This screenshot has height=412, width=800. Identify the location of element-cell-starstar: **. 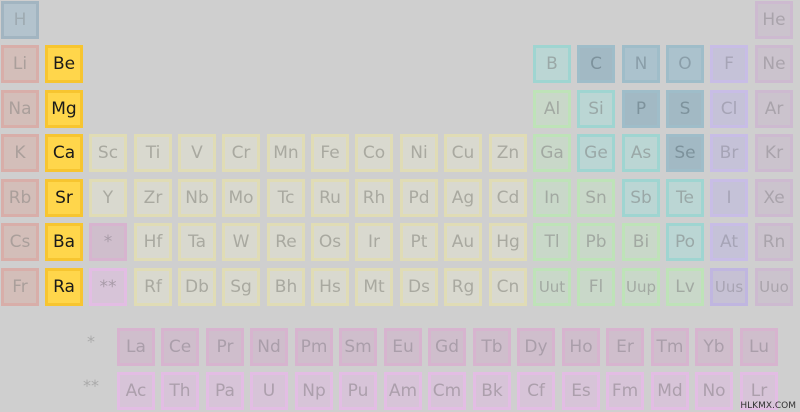
(108, 287).